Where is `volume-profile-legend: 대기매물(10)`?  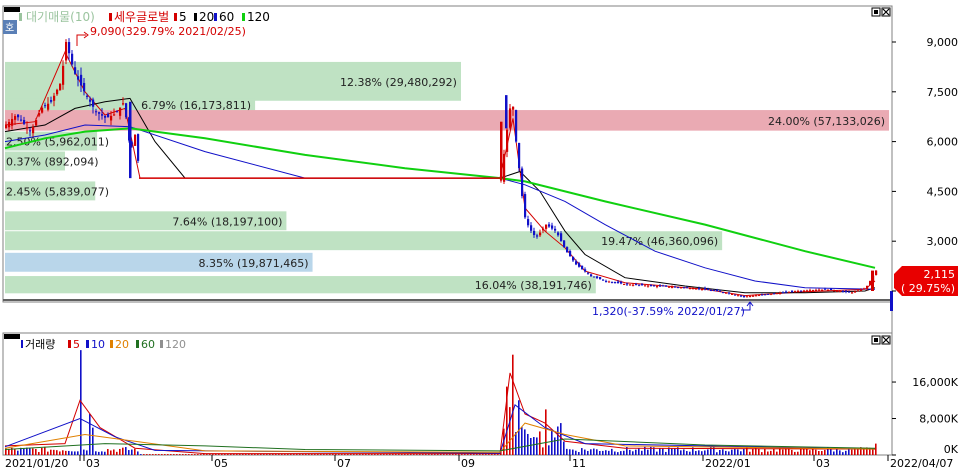
volume-profile-legend: 대기매물(10) is located at coordinates (60, 17).